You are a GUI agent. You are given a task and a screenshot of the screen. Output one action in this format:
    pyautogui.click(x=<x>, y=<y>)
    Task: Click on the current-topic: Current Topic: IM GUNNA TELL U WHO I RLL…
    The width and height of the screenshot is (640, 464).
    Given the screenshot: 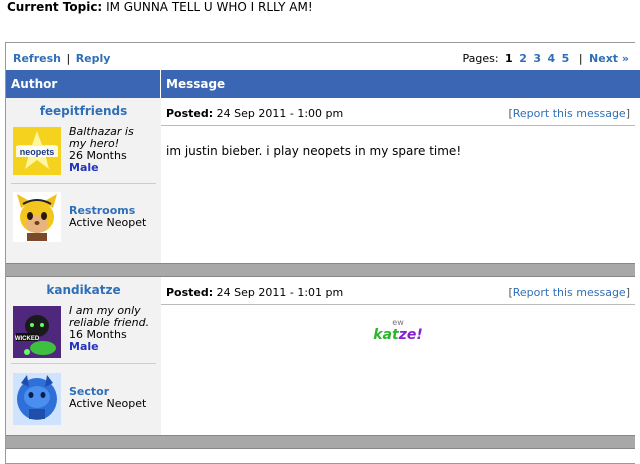 What is the action you would take?
    pyautogui.click(x=160, y=7)
    